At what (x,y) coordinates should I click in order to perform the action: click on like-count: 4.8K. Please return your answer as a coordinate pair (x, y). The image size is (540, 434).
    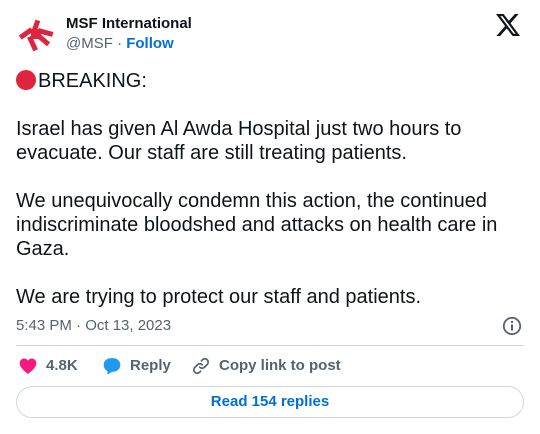
    Looking at the image, I should click on (62, 365).